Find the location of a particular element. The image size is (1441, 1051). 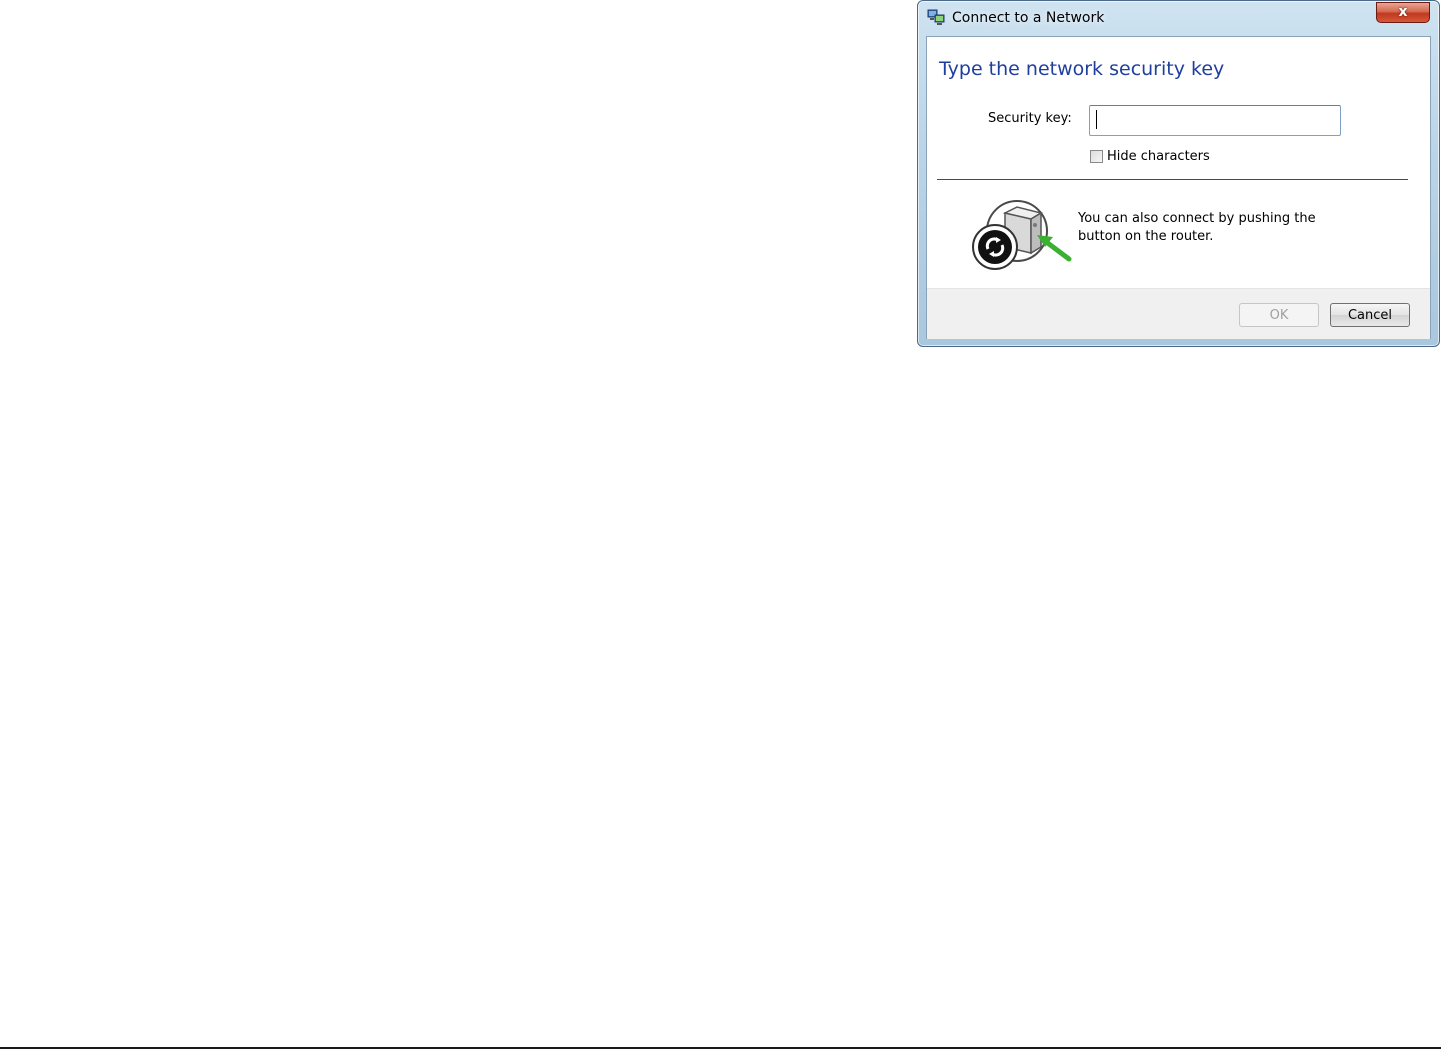

network-icon is located at coordinates (936, 17).